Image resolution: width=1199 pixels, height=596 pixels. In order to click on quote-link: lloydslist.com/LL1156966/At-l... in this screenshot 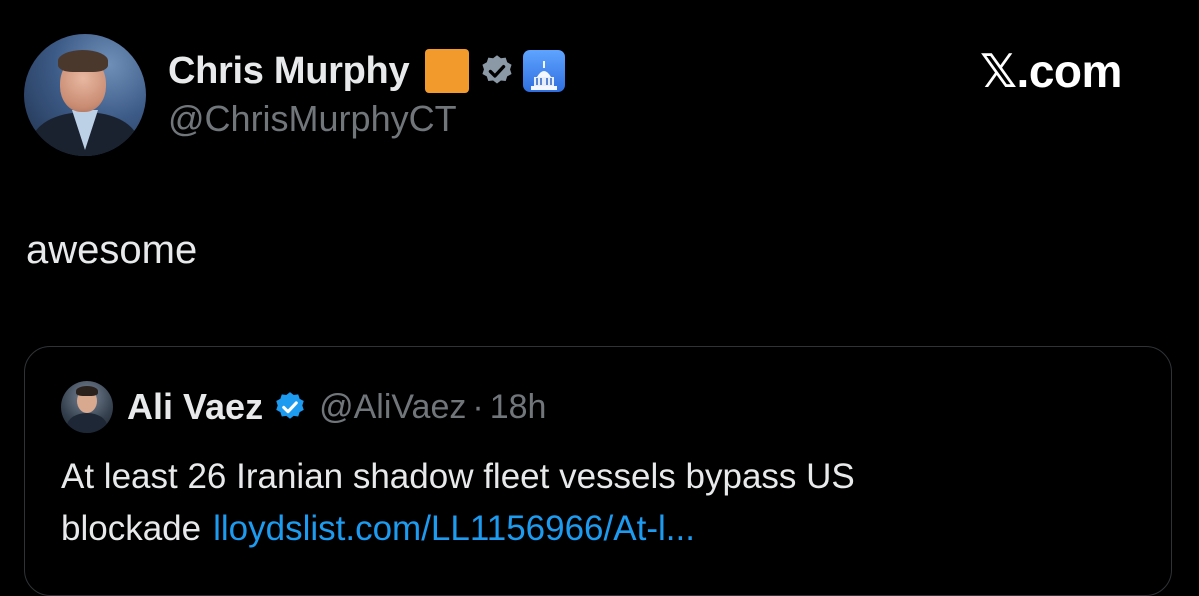, I will do `click(454, 528)`.